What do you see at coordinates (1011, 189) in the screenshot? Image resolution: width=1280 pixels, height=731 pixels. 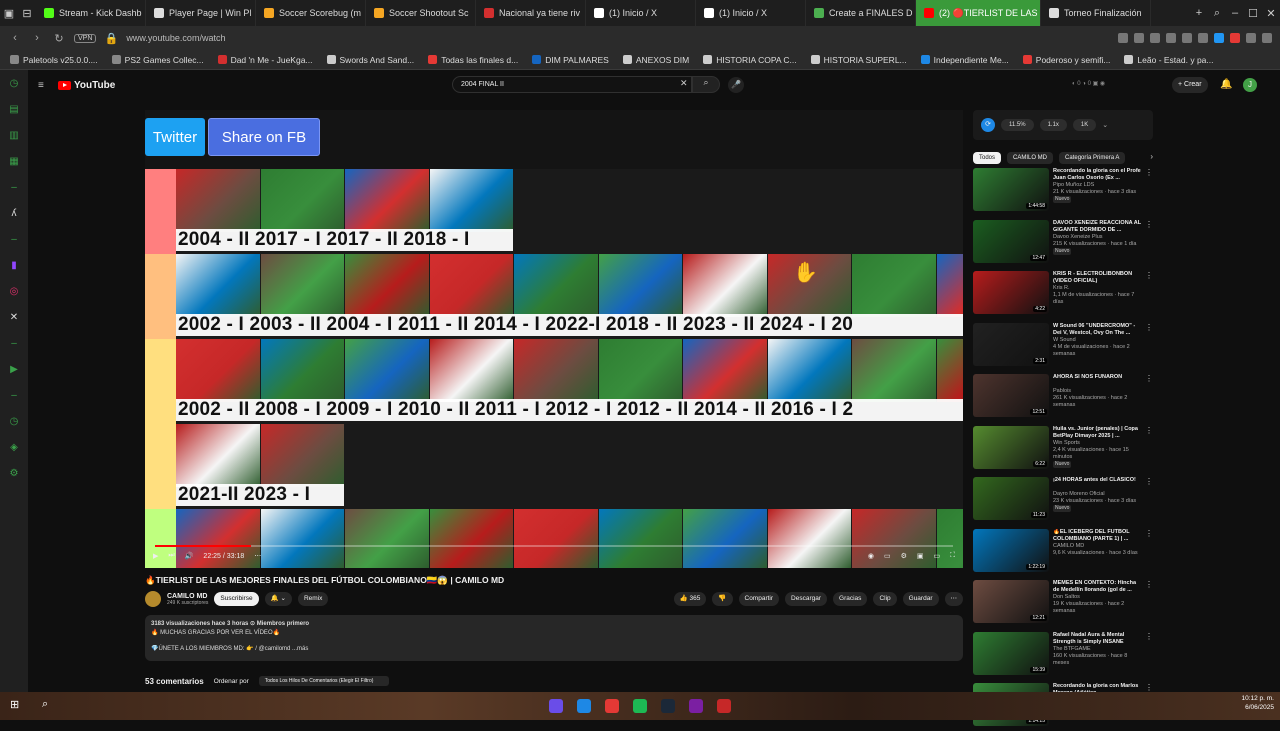 I see `recommendation-thumbnail: 1:44:58` at bounding box center [1011, 189].